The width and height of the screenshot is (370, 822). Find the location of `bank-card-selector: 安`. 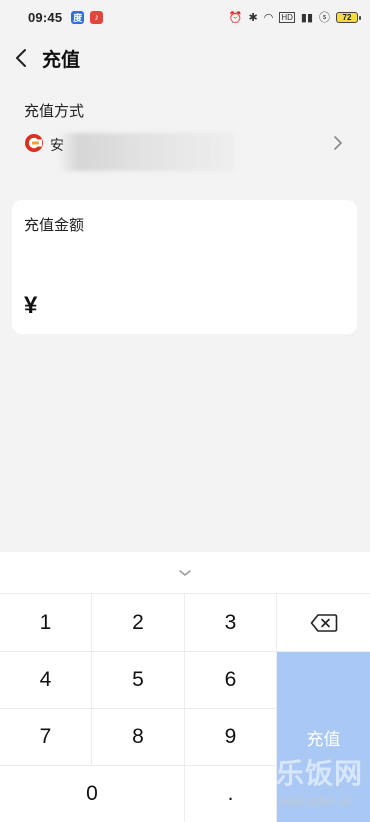

bank-card-selector: 安 is located at coordinates (189, 152).